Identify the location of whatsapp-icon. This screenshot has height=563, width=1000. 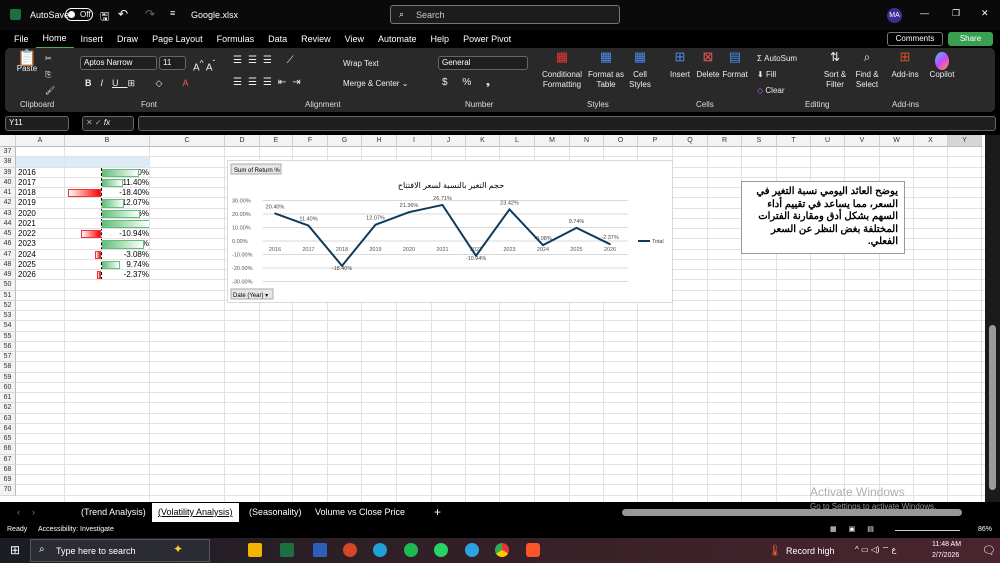
(441, 550).